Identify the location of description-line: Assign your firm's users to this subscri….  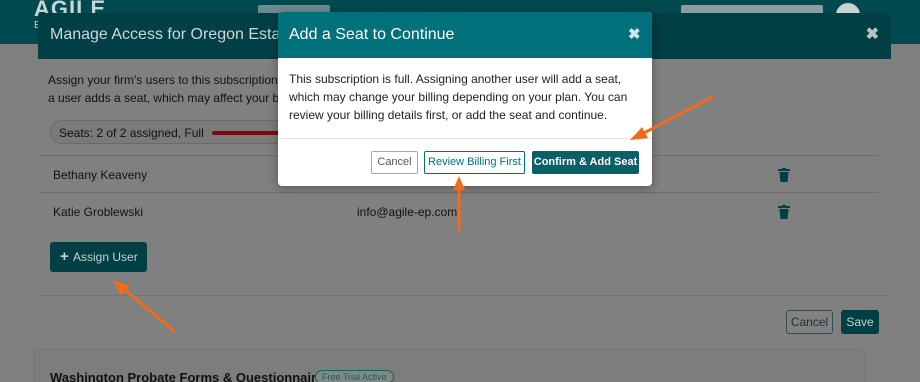
(163, 80).